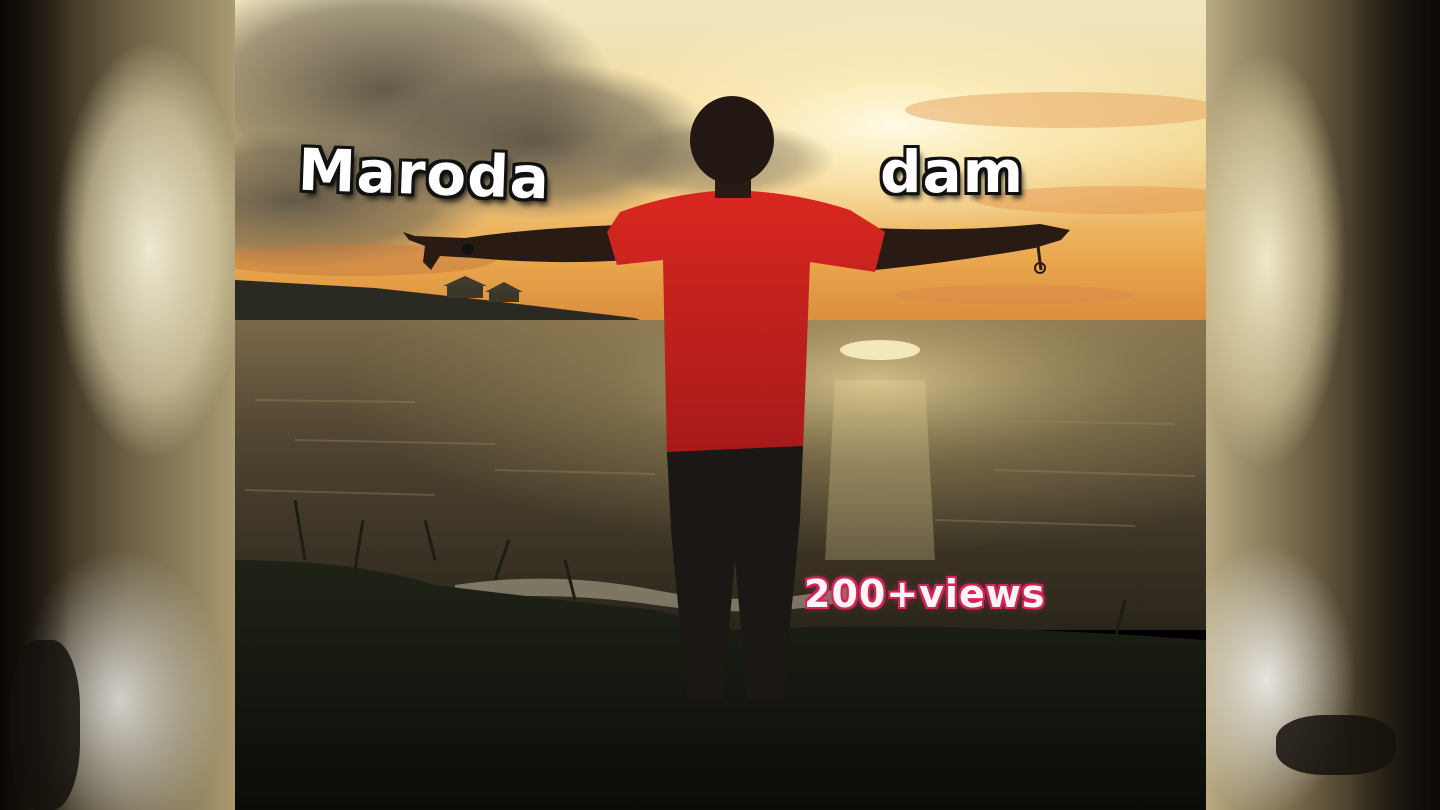 Image resolution: width=1440 pixels, height=810 pixels. I want to click on title-right-text: dam, so click(952, 172).